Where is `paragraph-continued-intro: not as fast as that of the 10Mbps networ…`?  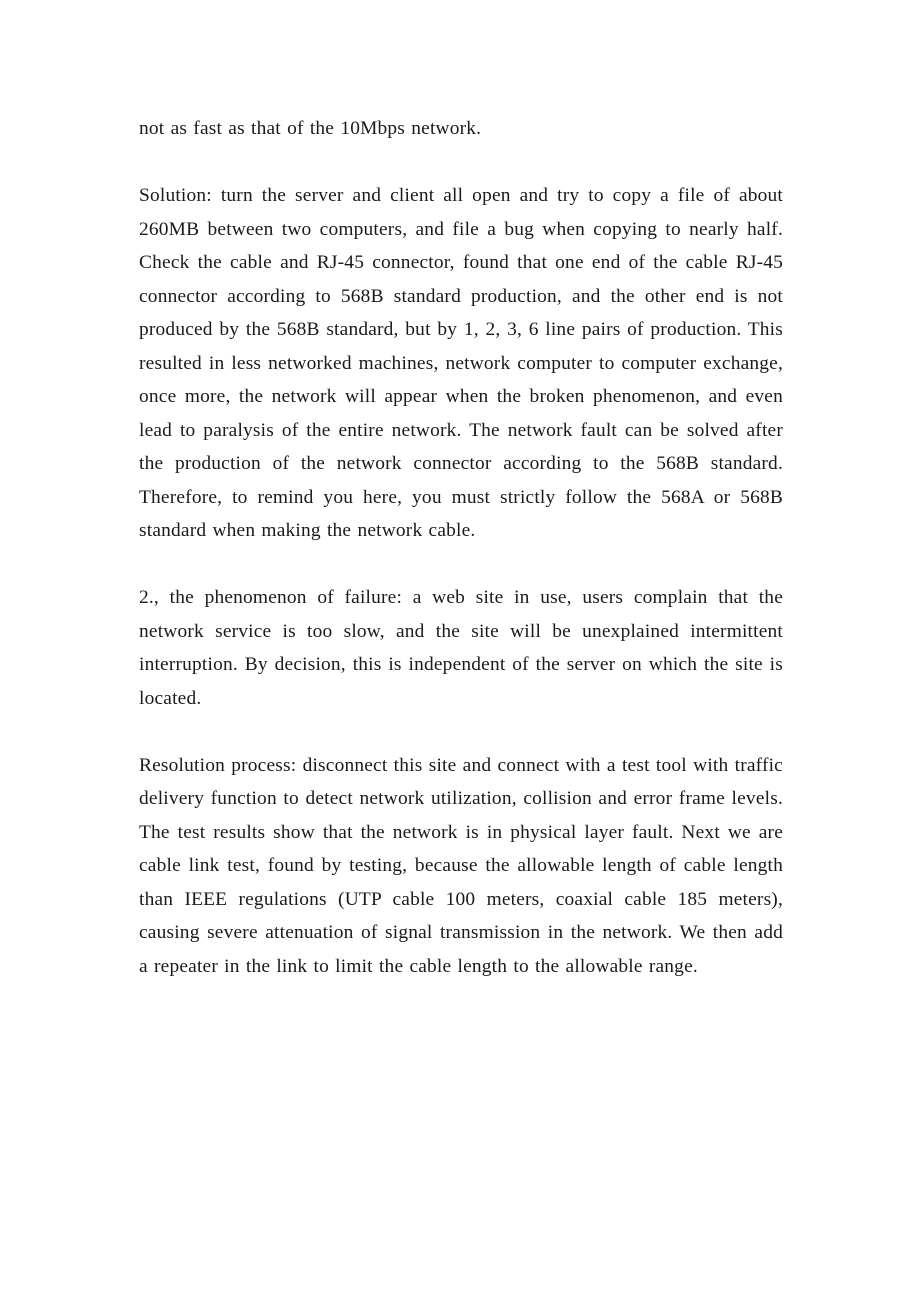 paragraph-continued-intro: not as fast as that of the 10Mbps networ… is located at coordinates (310, 128).